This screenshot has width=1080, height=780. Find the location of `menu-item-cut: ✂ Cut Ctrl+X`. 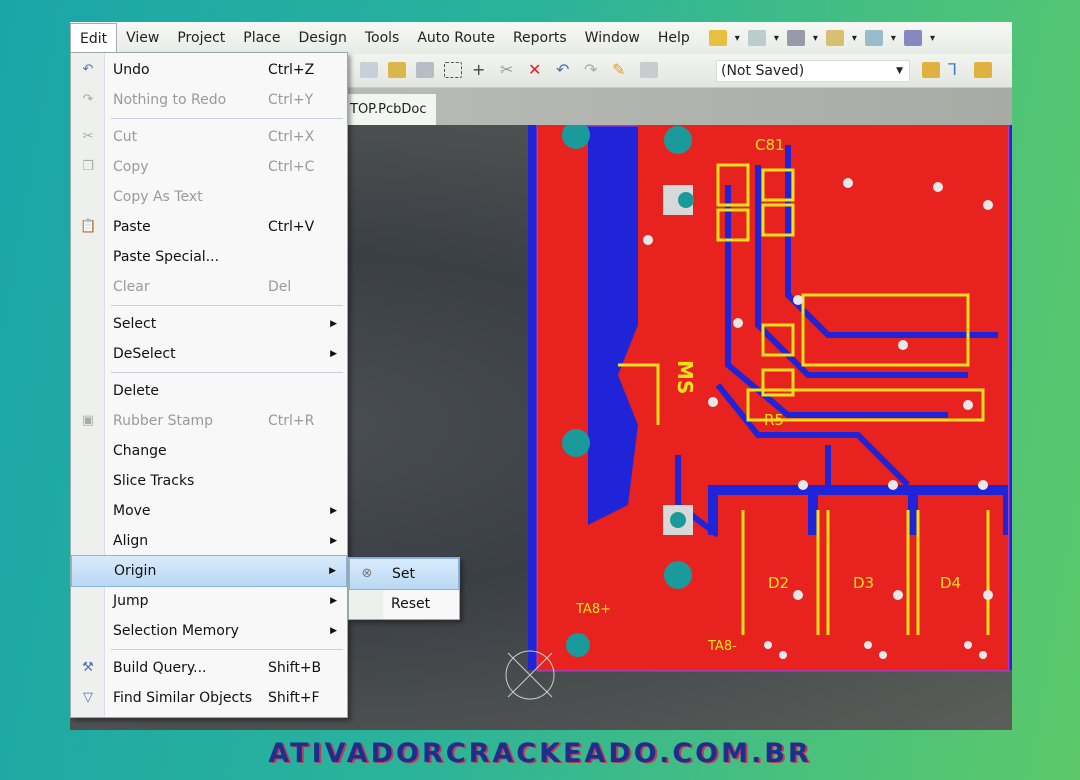

menu-item-cut: ✂ Cut Ctrl+X is located at coordinates (209, 137).